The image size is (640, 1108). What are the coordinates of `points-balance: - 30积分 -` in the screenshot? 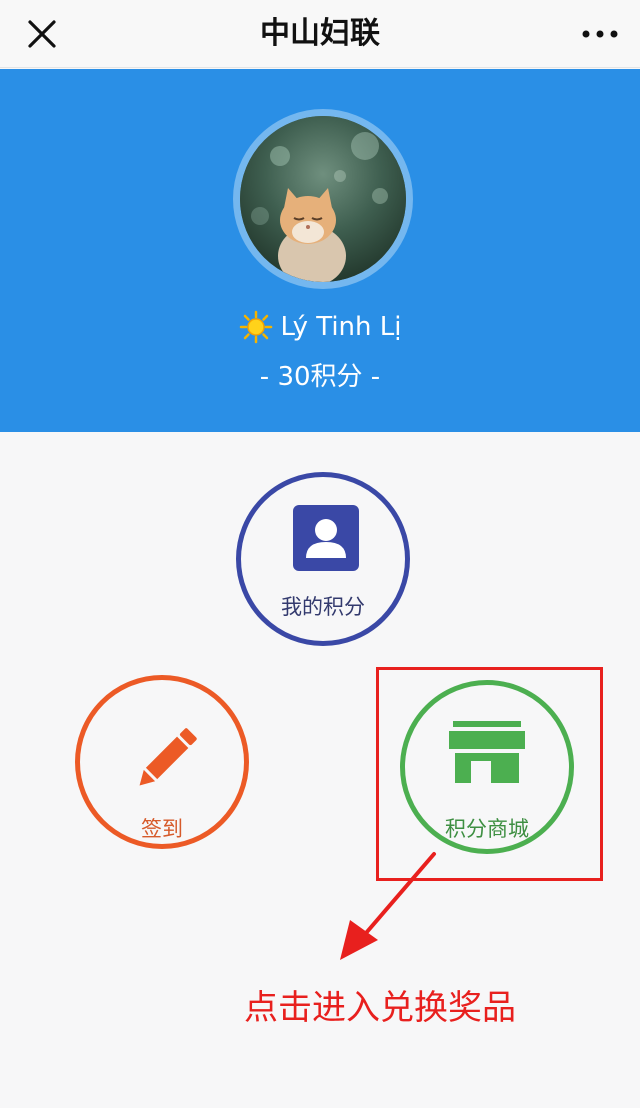 It's located at (320, 377).